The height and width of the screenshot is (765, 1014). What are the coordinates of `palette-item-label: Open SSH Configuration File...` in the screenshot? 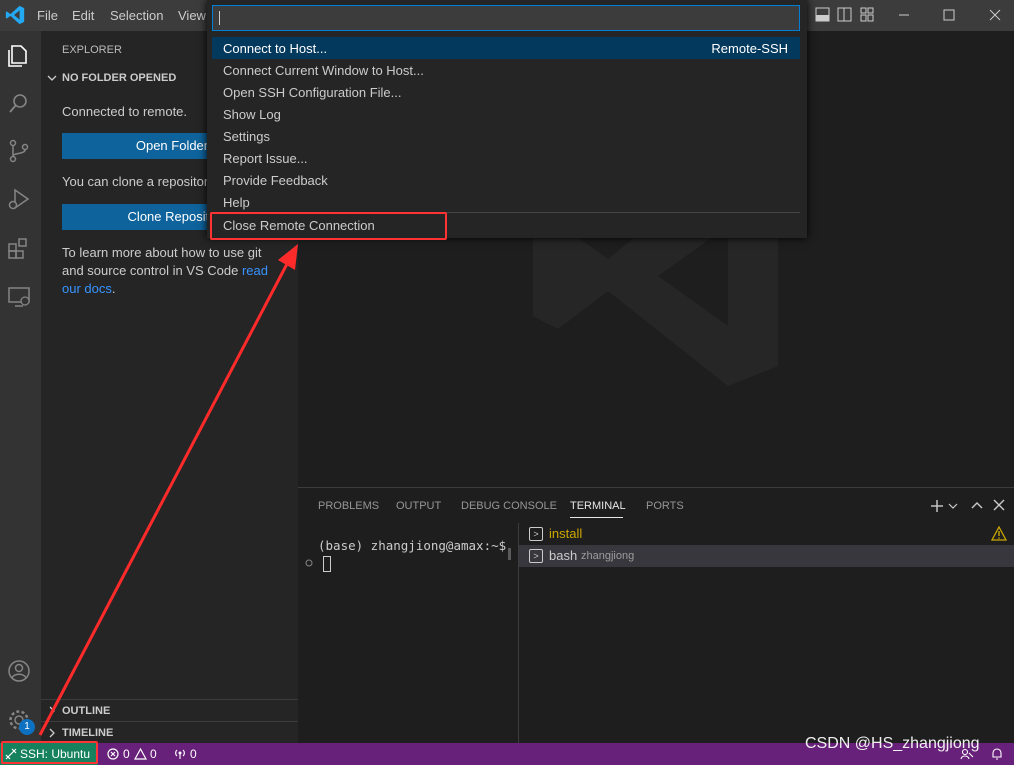 It's located at (312, 92).